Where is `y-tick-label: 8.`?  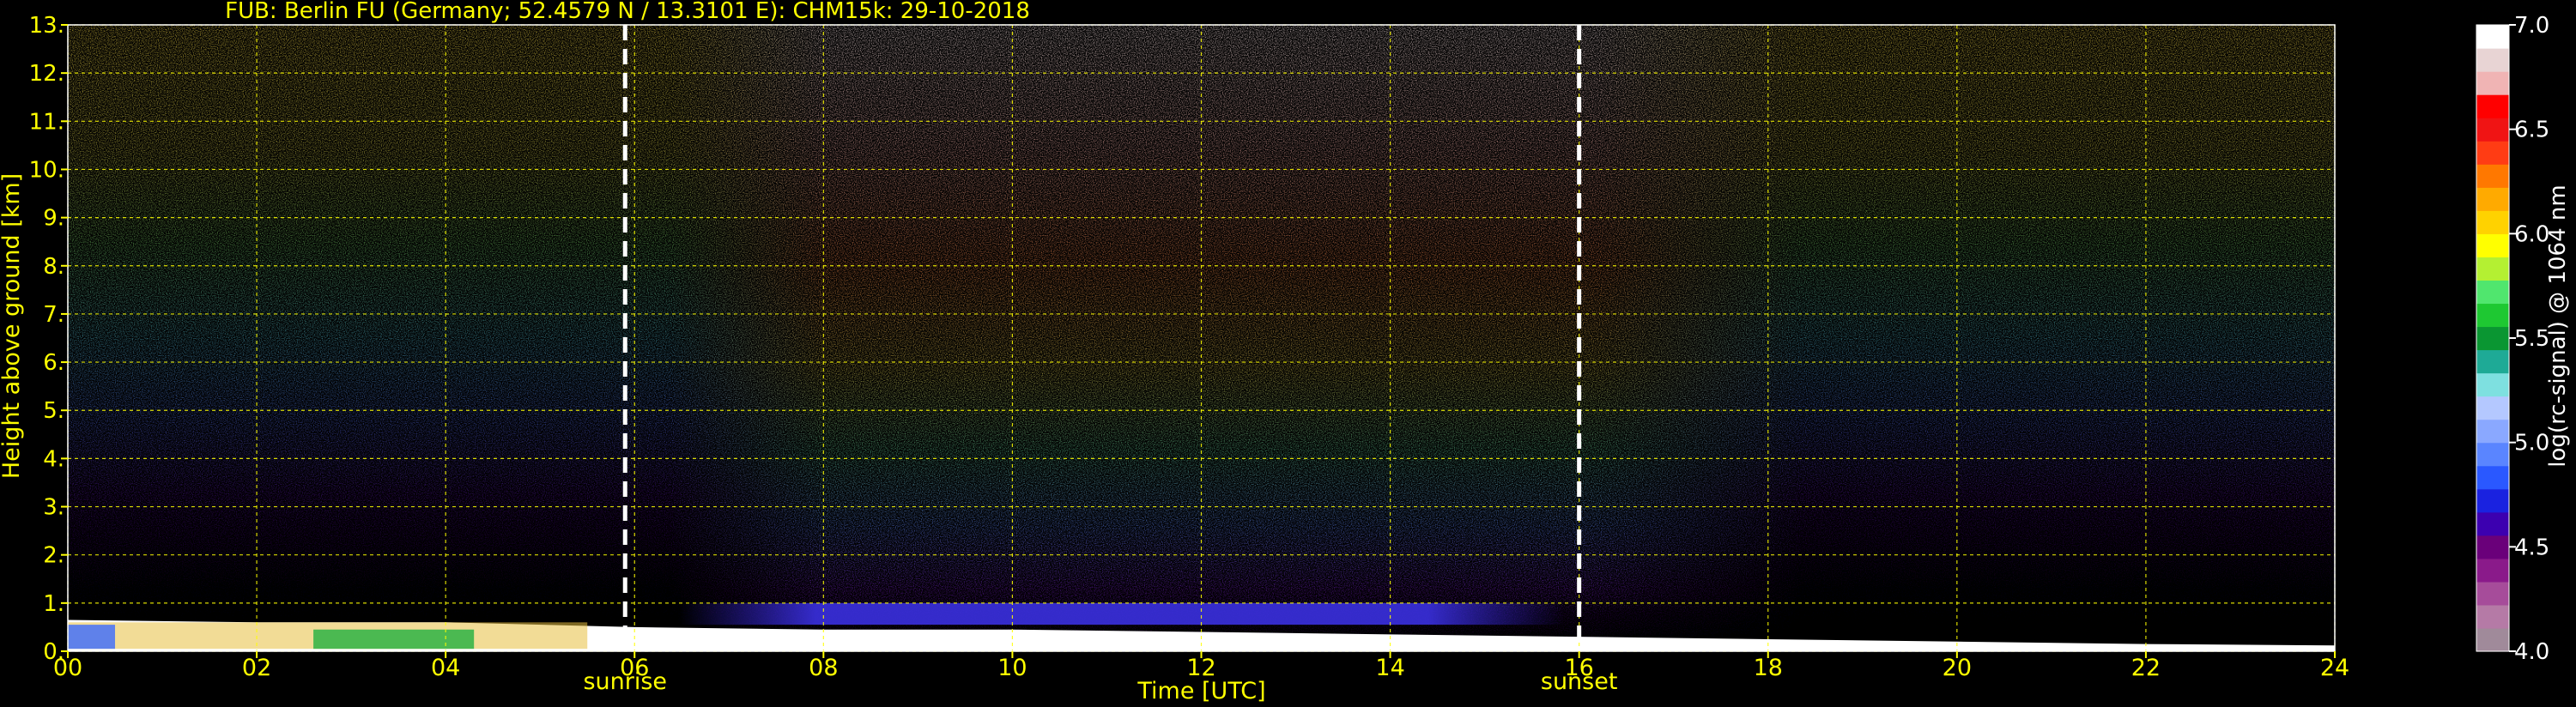 y-tick-label: 8. is located at coordinates (53, 267).